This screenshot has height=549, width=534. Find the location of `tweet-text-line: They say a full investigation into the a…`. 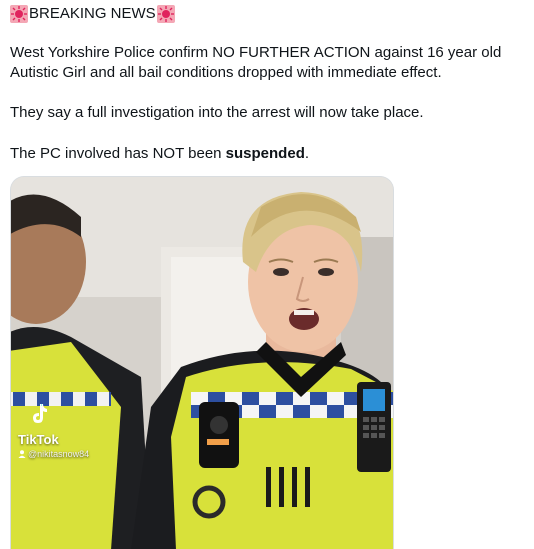

tweet-text-line: They say a full investigation into the a… is located at coordinates (217, 112).